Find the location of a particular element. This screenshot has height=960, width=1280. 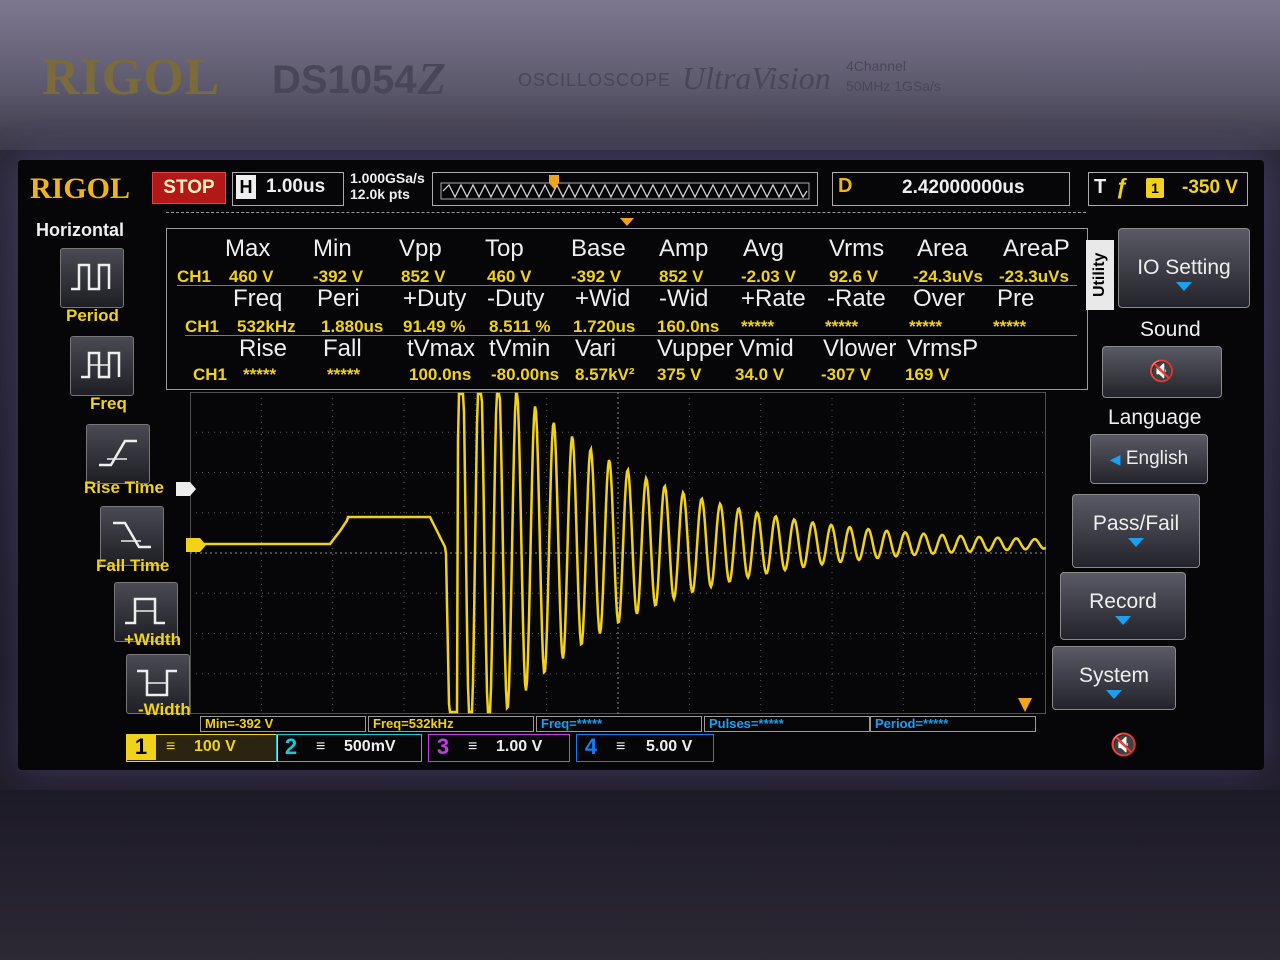

utility-menu-tab: Utility is located at coordinates (1100, 275).